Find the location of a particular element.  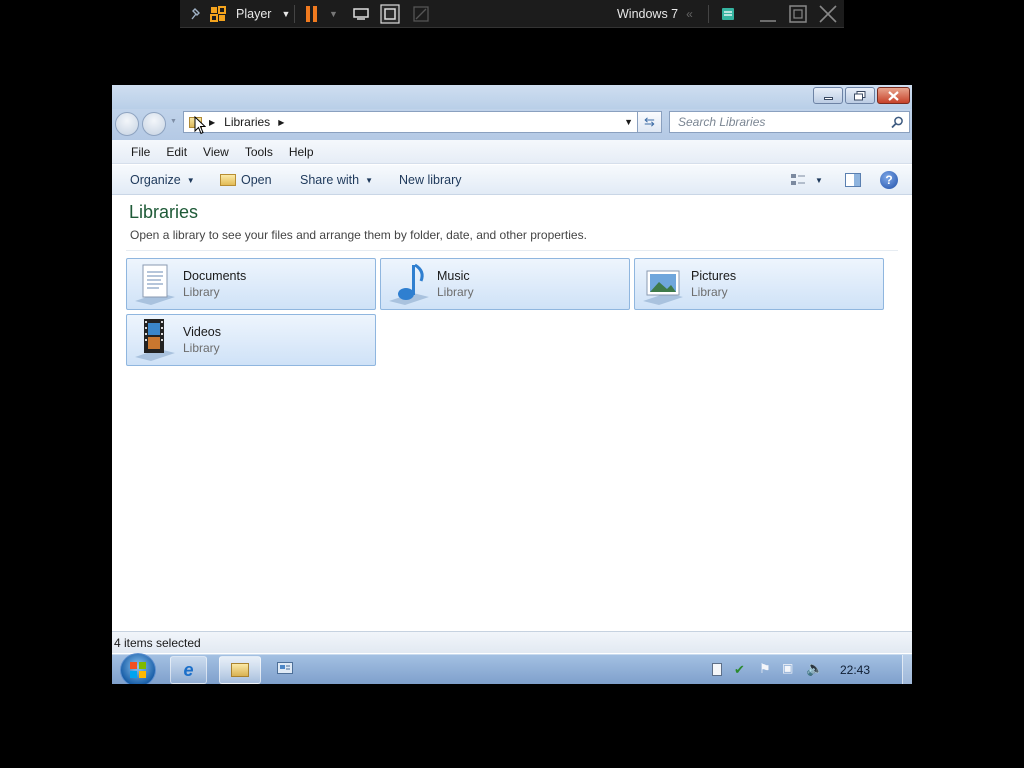

library-name: Pictures is located at coordinates (714, 276).